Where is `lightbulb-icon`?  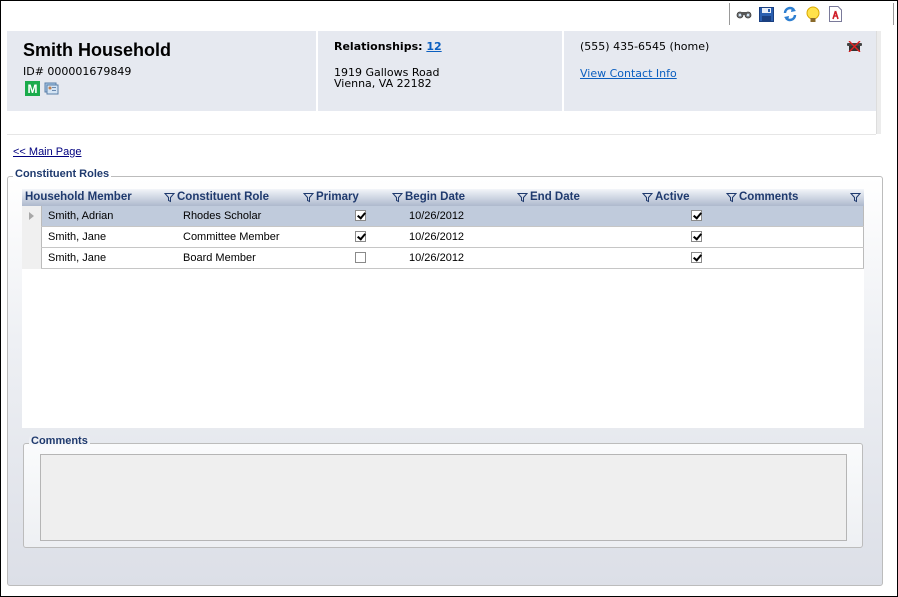 lightbulb-icon is located at coordinates (812, 14).